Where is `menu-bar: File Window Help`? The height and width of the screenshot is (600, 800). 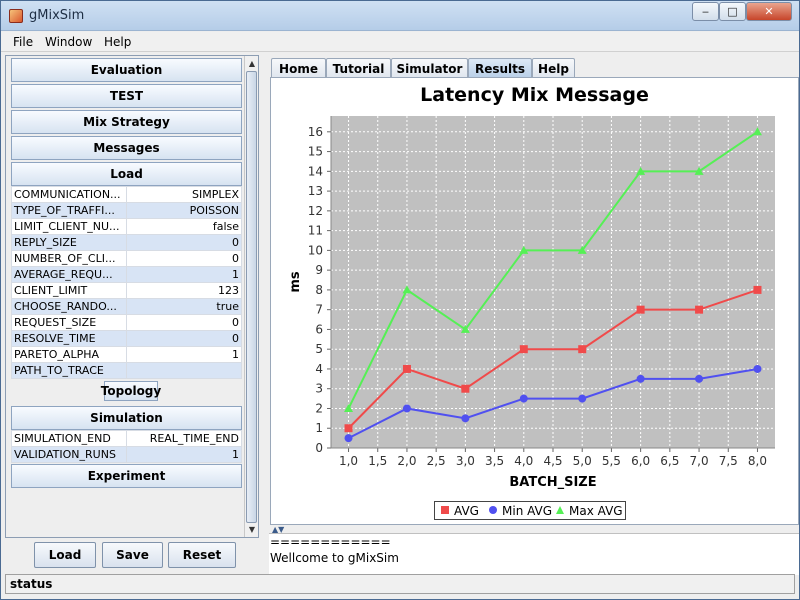
menu-bar: File Window Help is located at coordinates (400, 42).